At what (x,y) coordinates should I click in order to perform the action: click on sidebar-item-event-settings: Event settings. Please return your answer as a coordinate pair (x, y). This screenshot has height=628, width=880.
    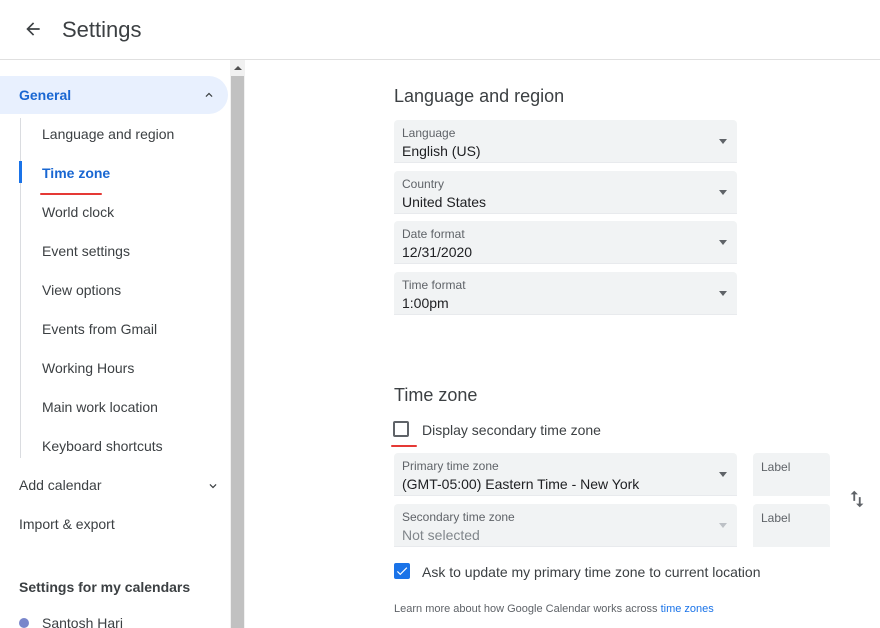
    Looking at the image, I should click on (86, 253).